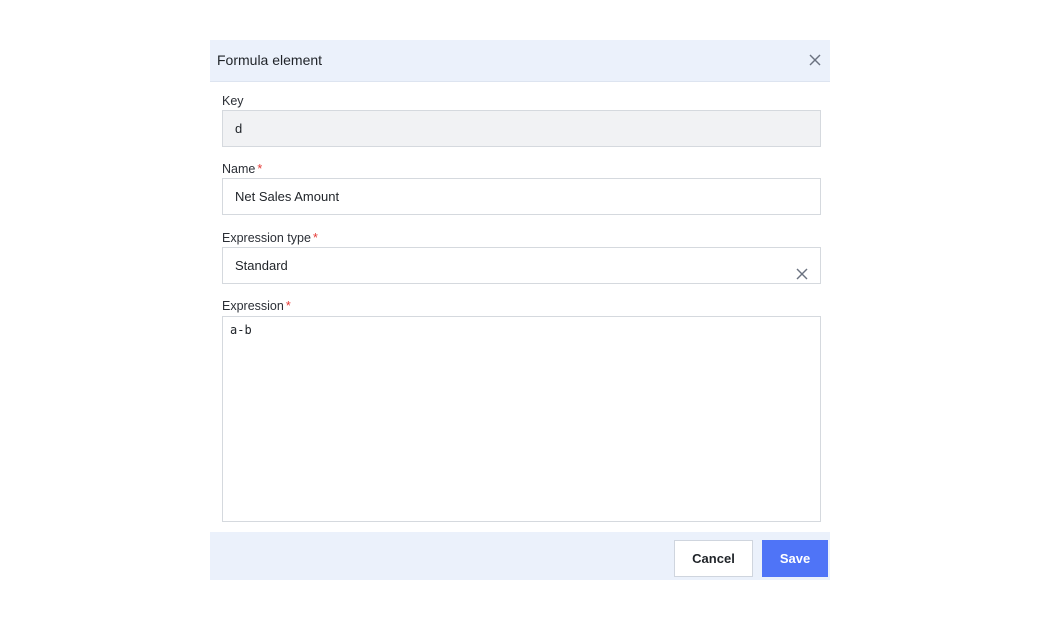 This screenshot has height=620, width=1040. Describe the element at coordinates (253, 306) in the screenshot. I see `expression-label-text: Expression` at that location.